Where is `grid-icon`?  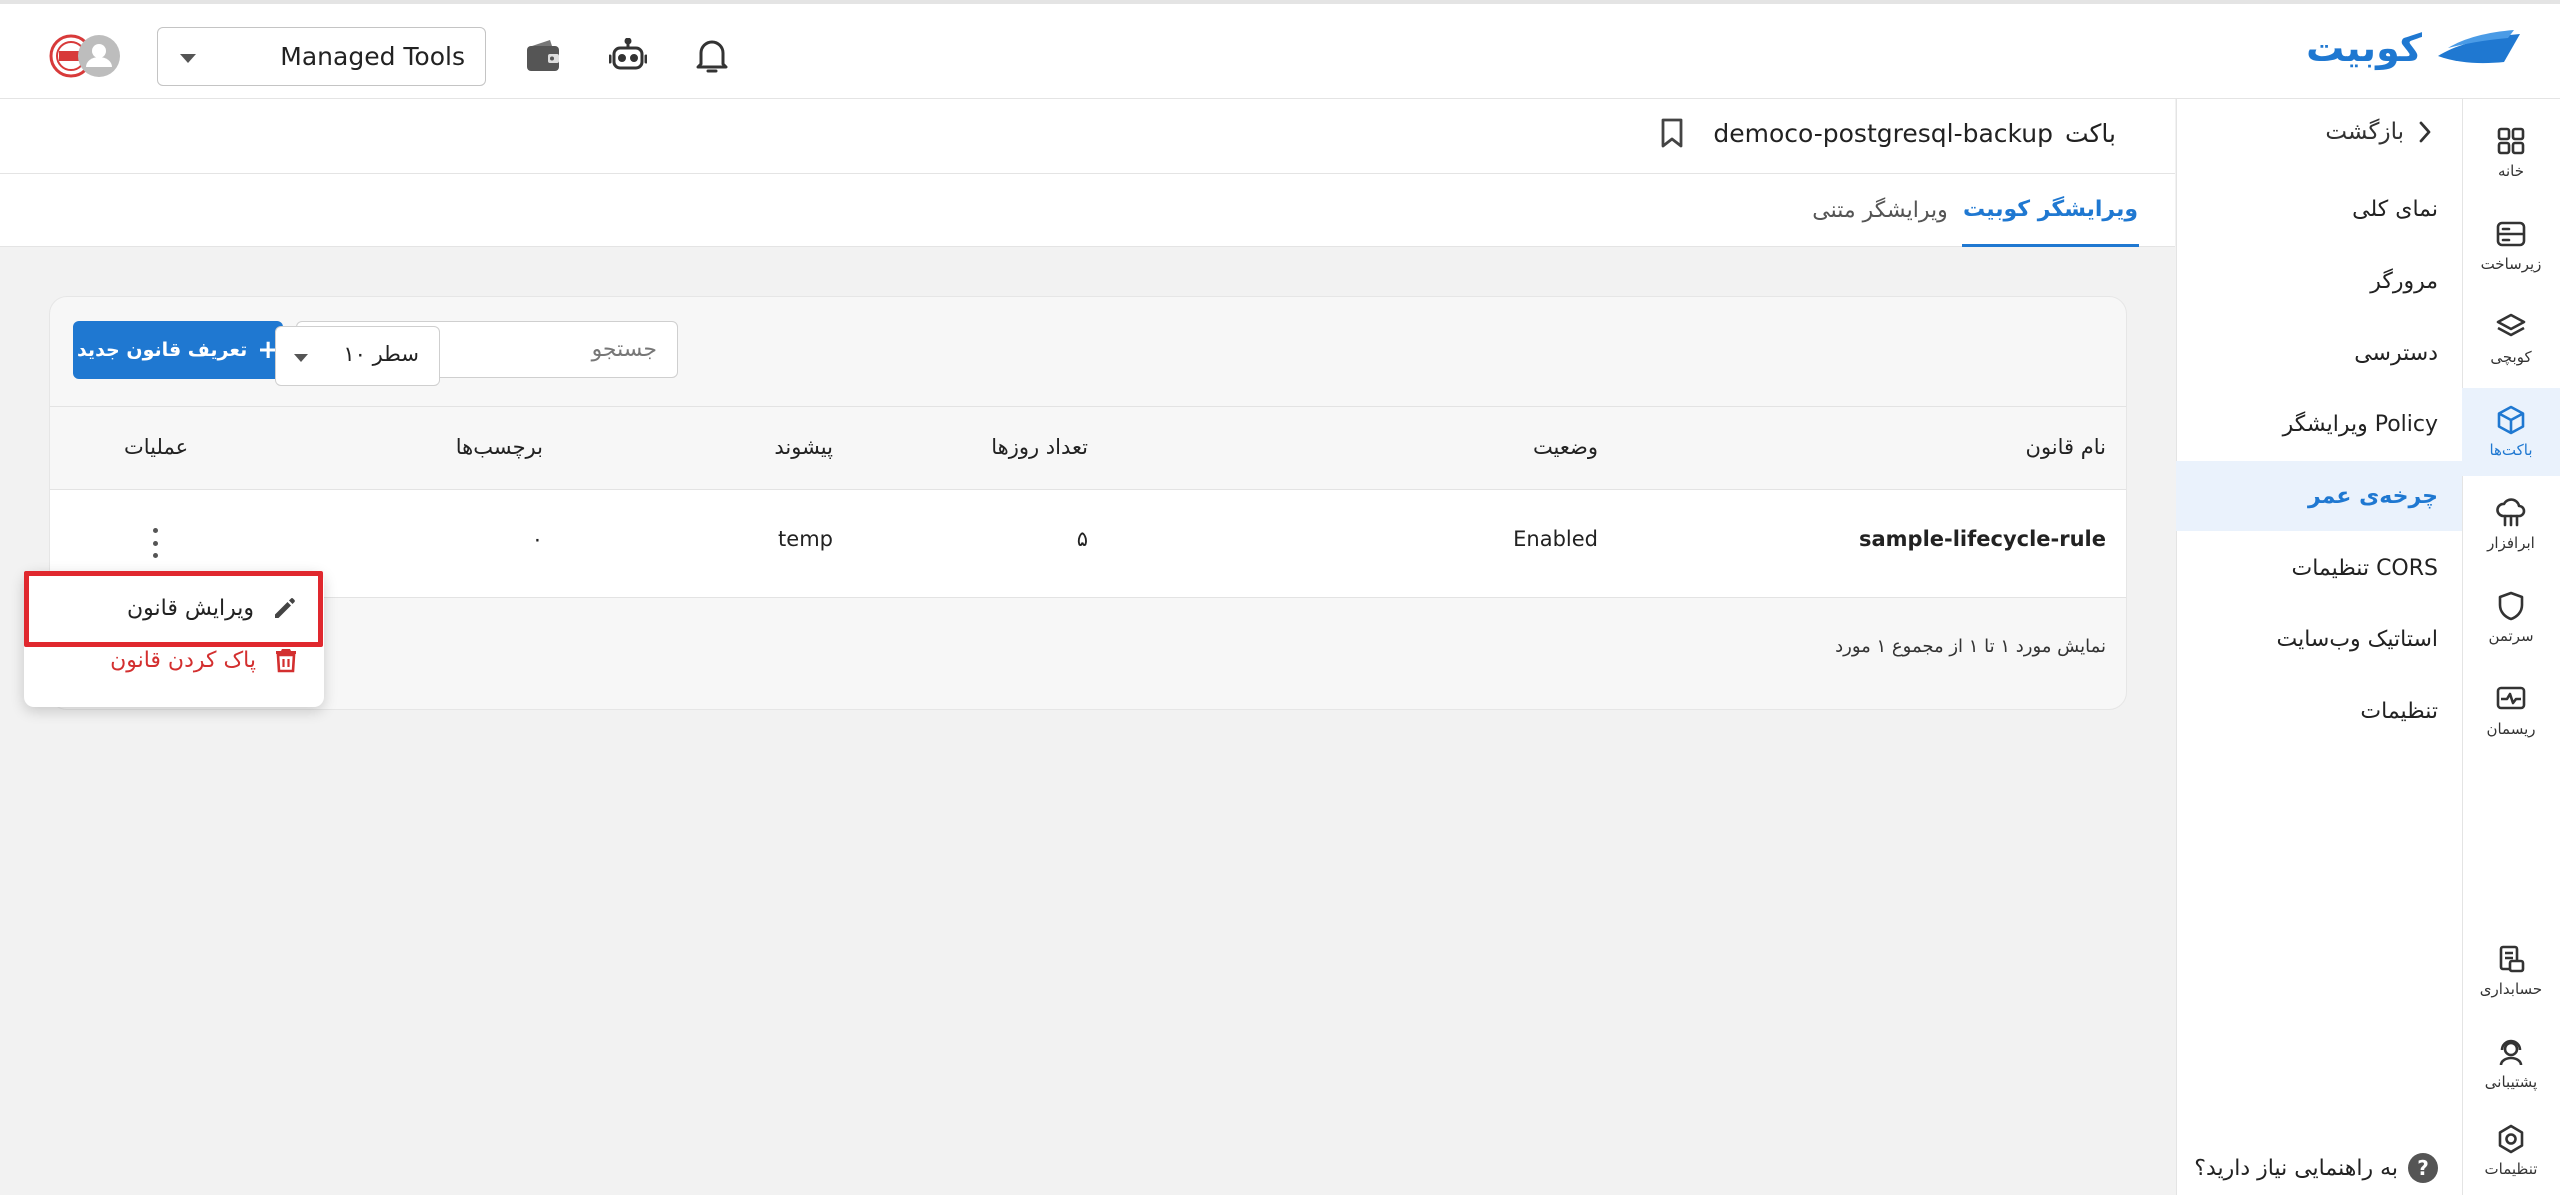 grid-icon is located at coordinates (2511, 141).